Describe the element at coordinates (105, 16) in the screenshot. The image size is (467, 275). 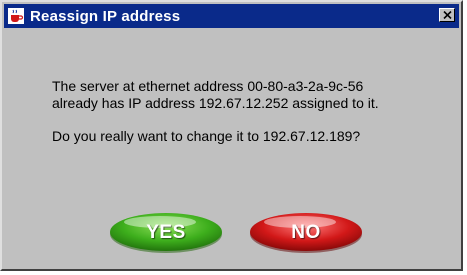
I see `window-title: Reassign IP address` at that location.